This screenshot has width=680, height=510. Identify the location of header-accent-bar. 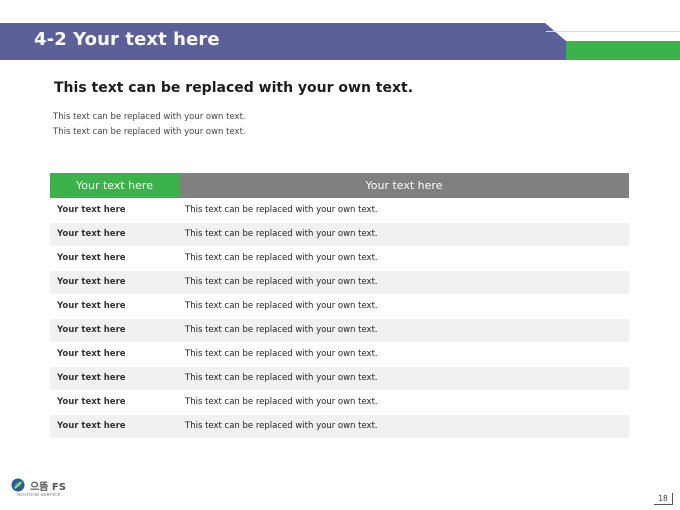
(623, 50).